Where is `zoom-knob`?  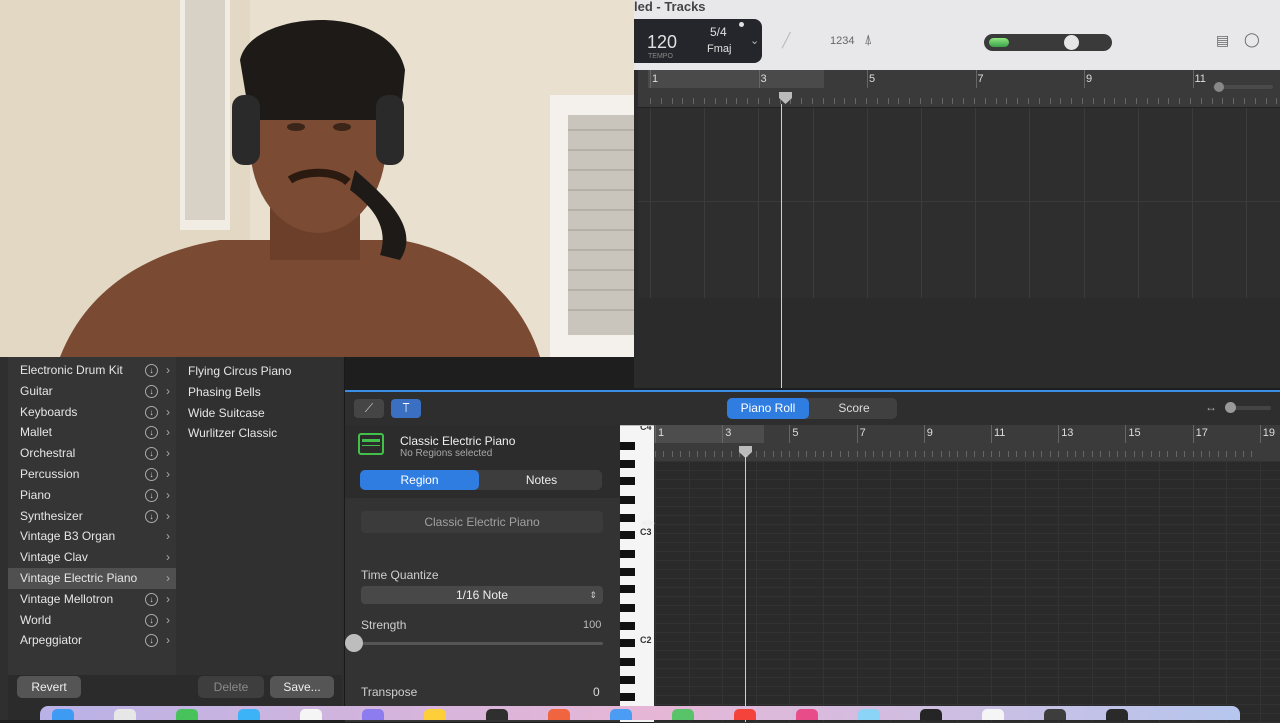 zoom-knob is located at coordinates (1219, 87).